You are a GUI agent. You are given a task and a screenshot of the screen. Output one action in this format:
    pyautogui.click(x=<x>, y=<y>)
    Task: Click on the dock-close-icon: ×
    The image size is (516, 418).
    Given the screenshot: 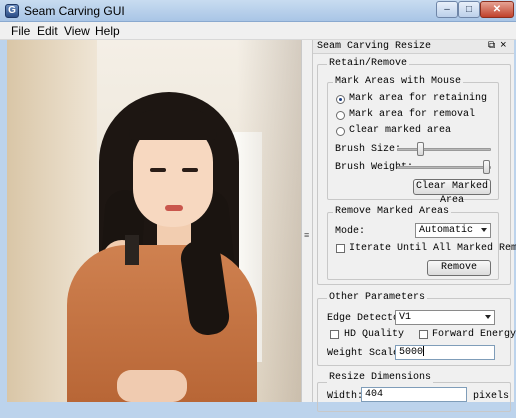 What is the action you would take?
    pyautogui.click(x=503, y=46)
    